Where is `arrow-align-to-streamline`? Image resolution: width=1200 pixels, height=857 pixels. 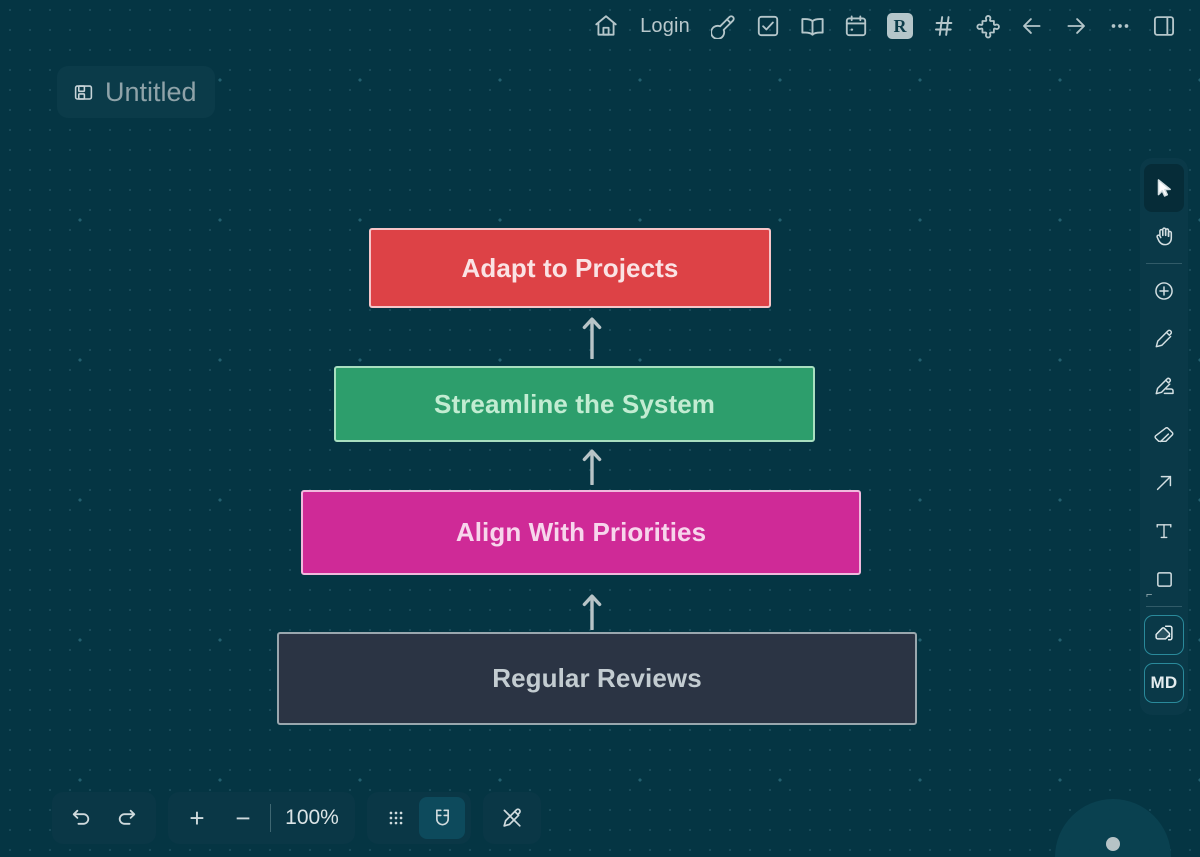 arrow-align-to-streamline is located at coordinates (592, 466).